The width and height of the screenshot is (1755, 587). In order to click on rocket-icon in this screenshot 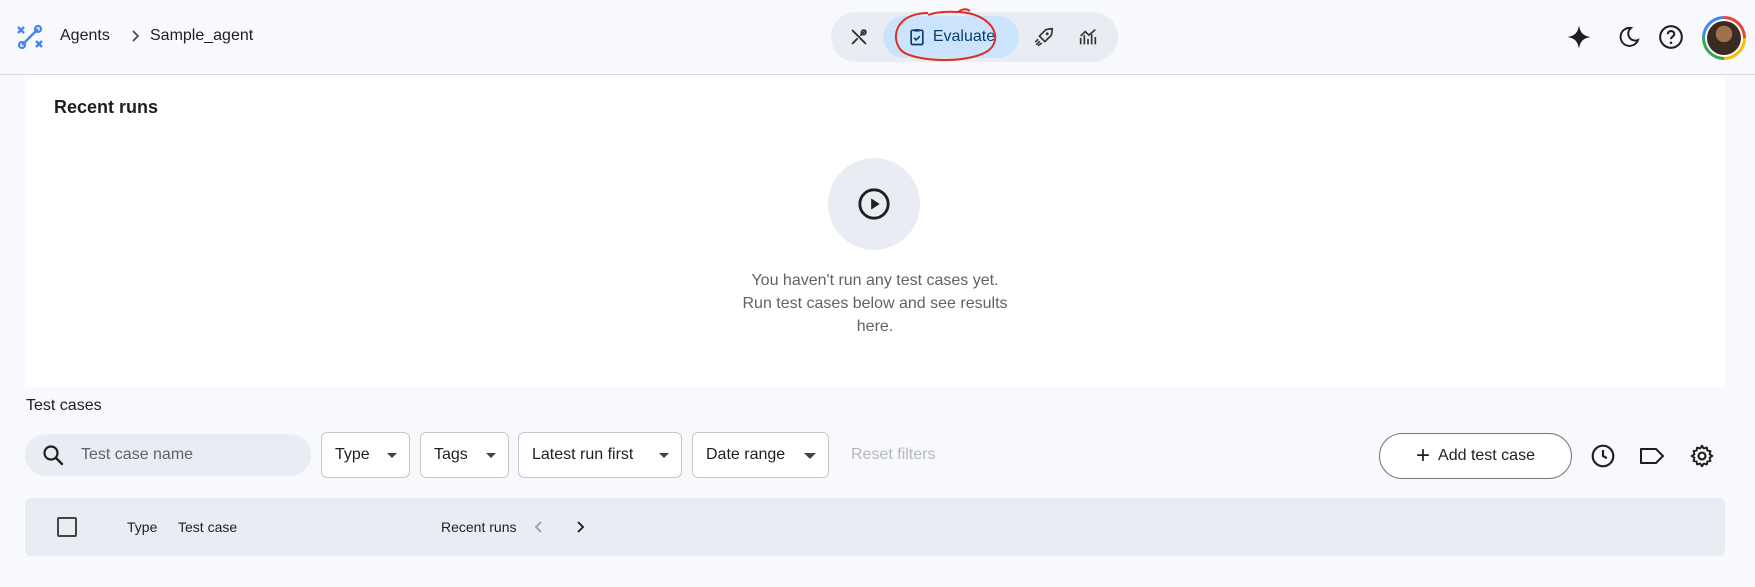, I will do `click(1044, 37)`.